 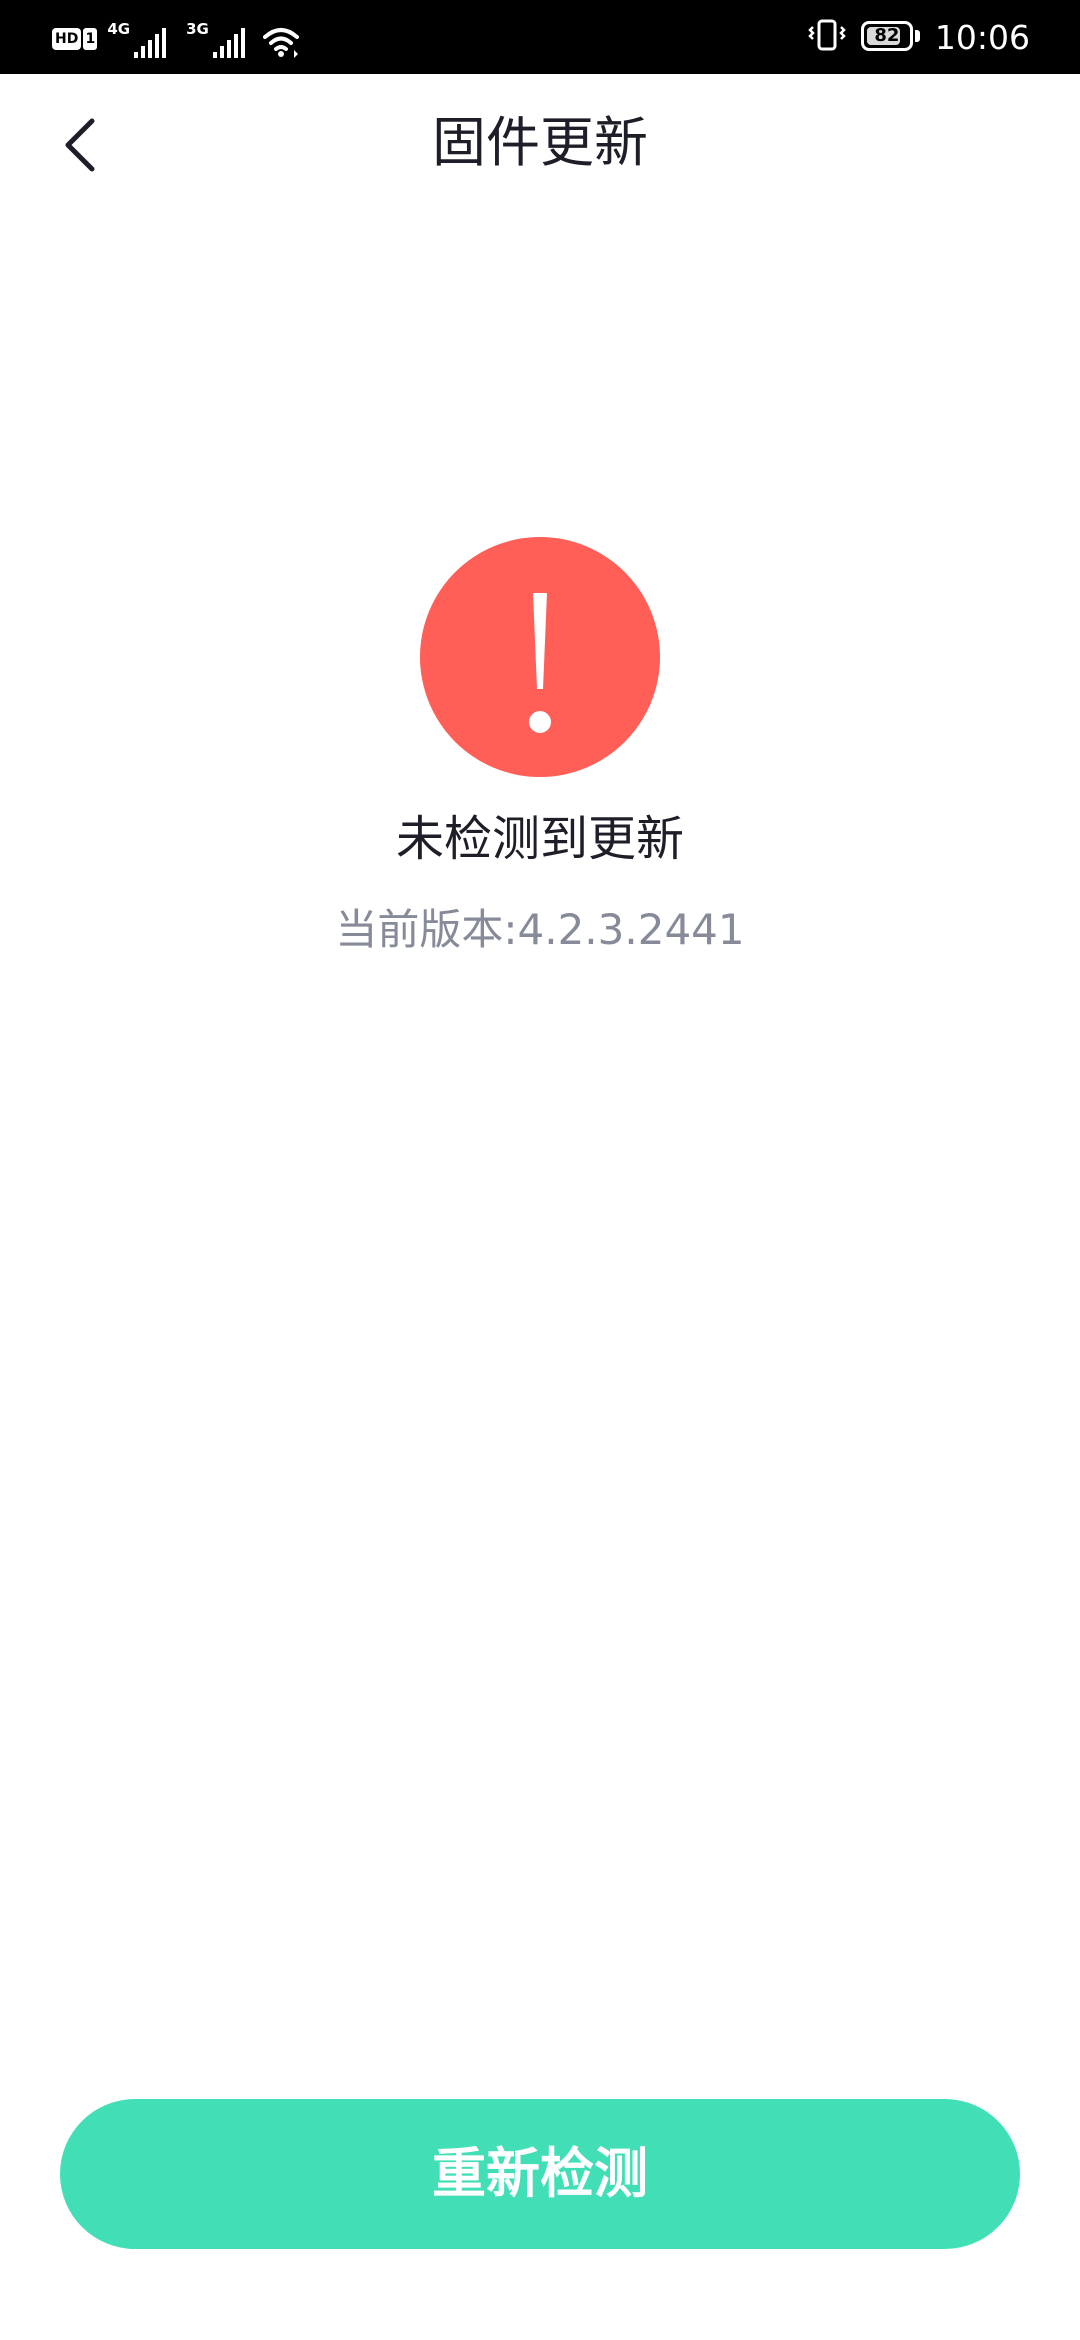 I want to click on vibrate-icon, so click(x=827, y=37).